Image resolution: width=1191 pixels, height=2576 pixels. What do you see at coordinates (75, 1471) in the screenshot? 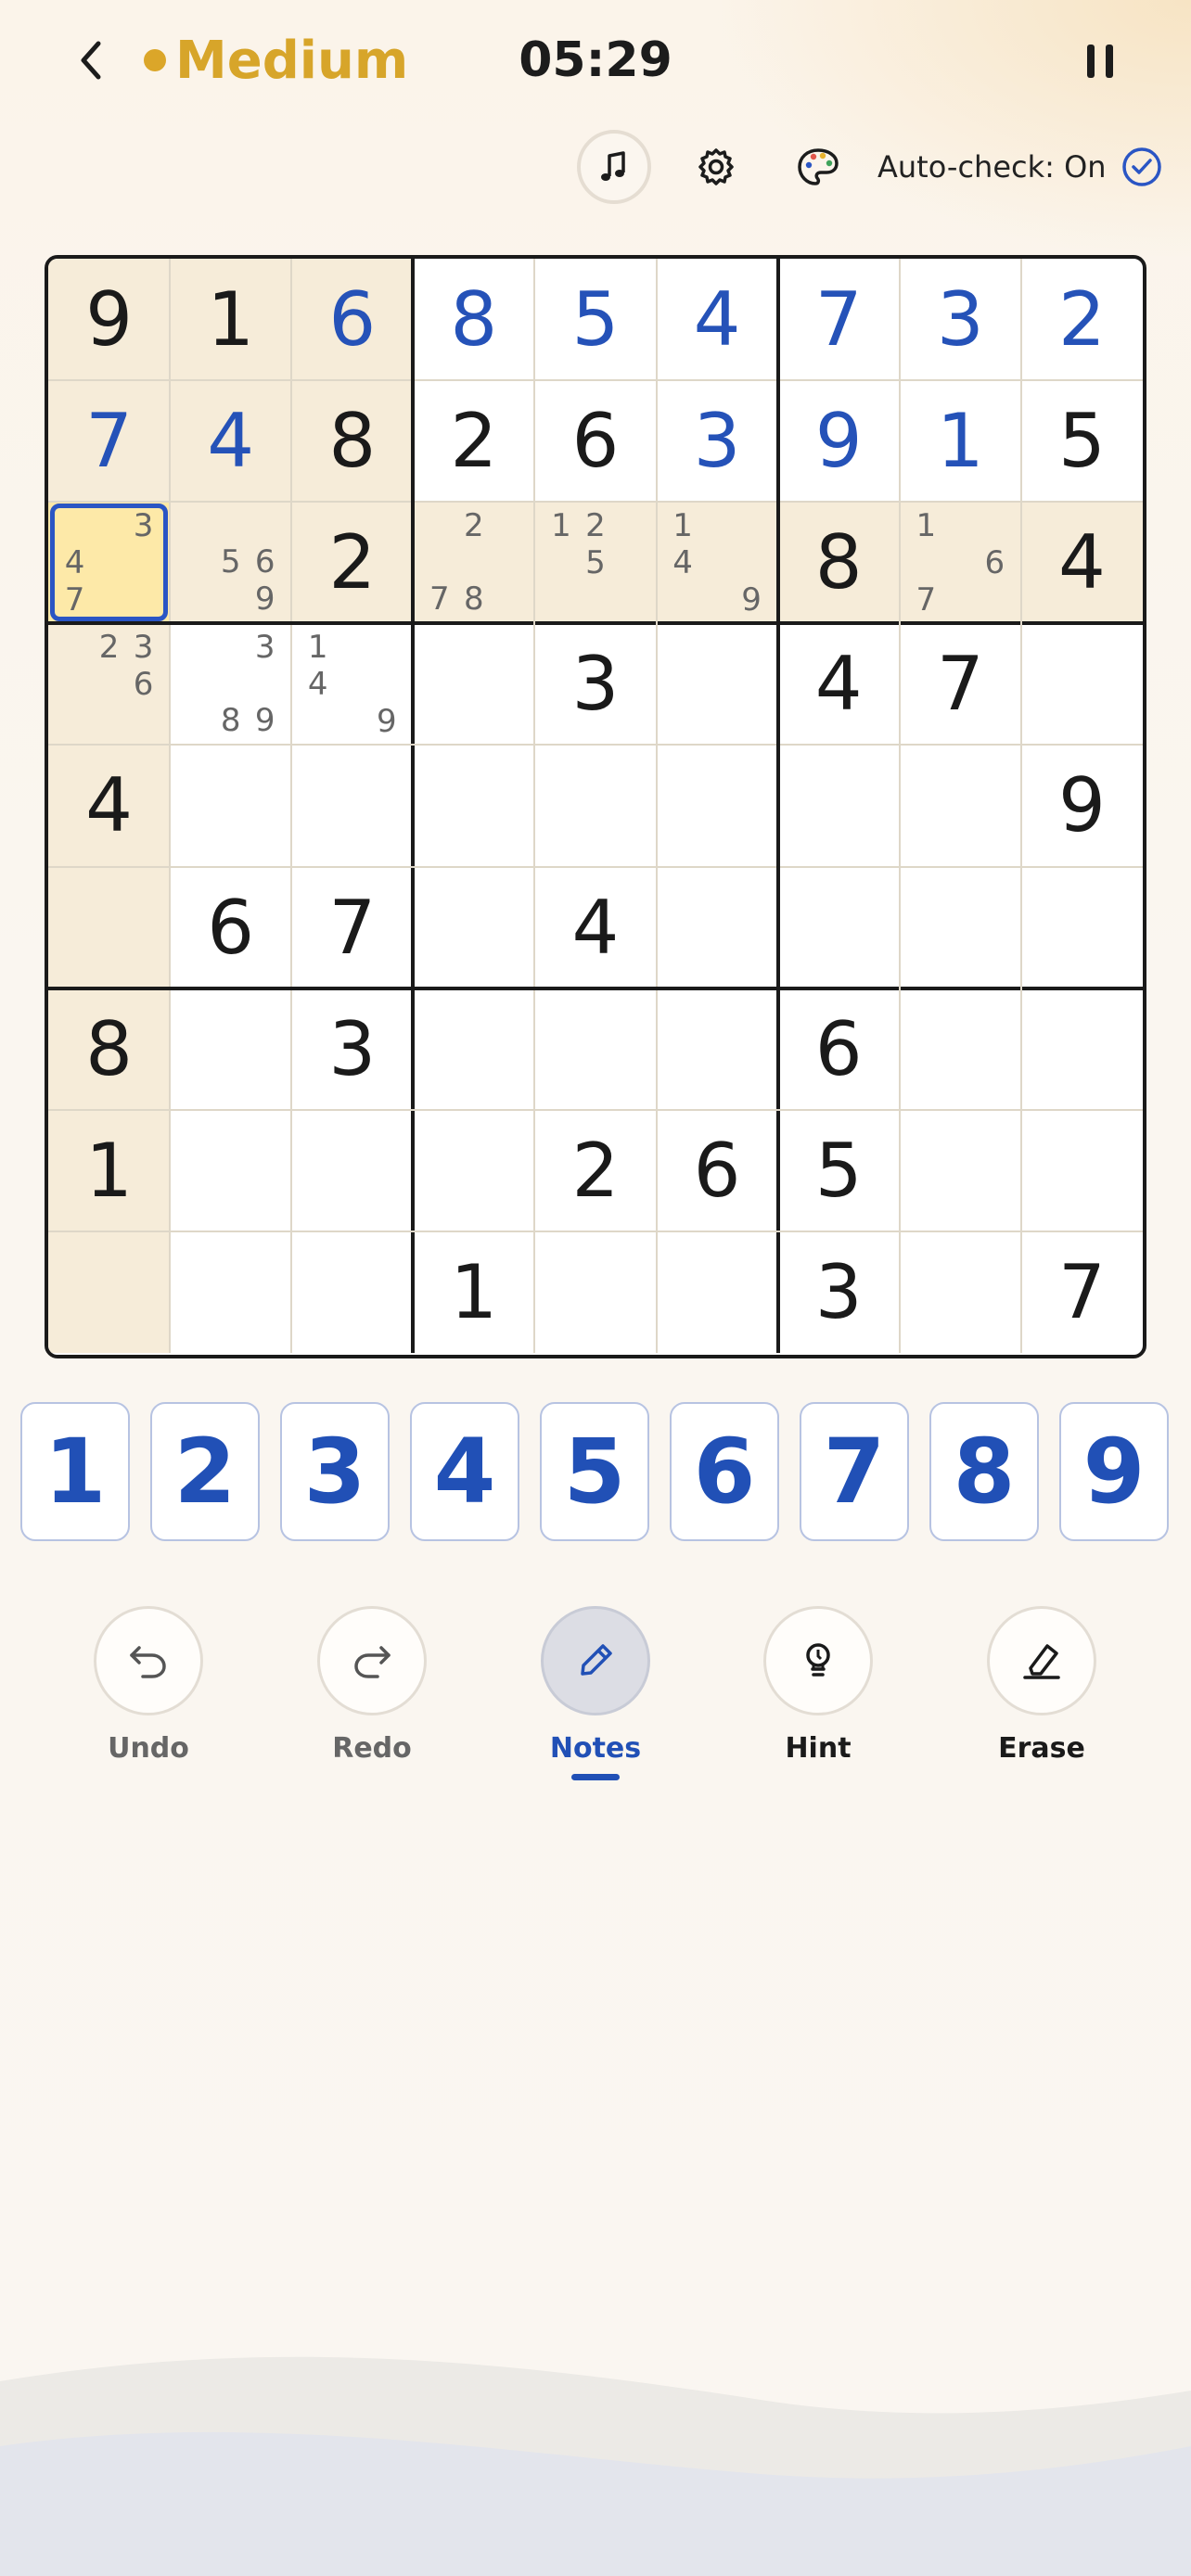
I see `number-key-1: 1` at bounding box center [75, 1471].